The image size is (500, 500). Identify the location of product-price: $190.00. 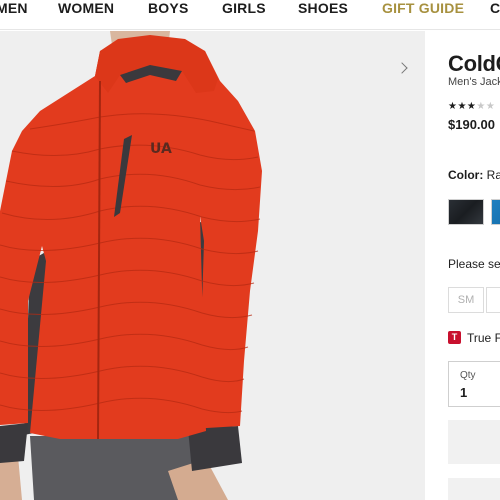
(471, 124).